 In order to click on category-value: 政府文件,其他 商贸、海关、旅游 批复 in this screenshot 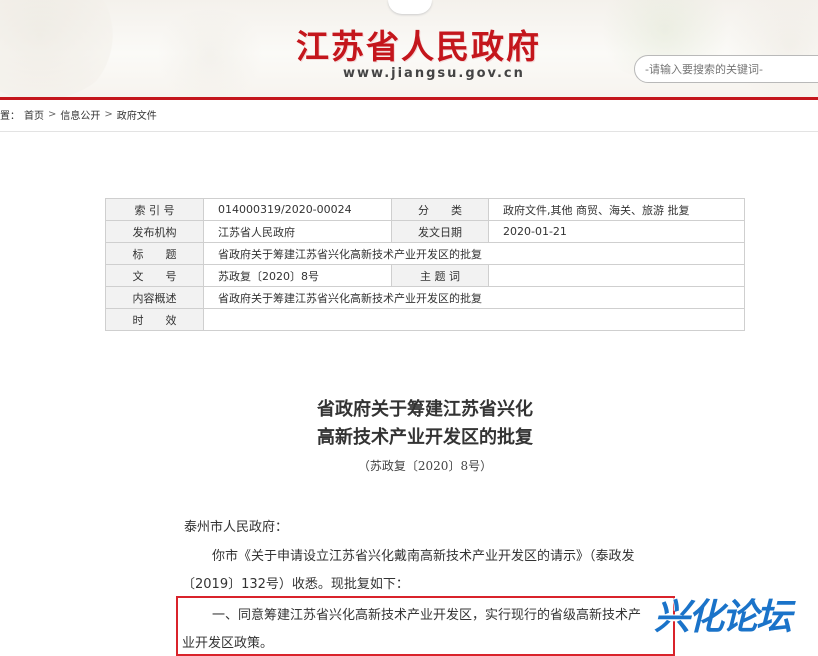, I will do `click(616, 209)`.